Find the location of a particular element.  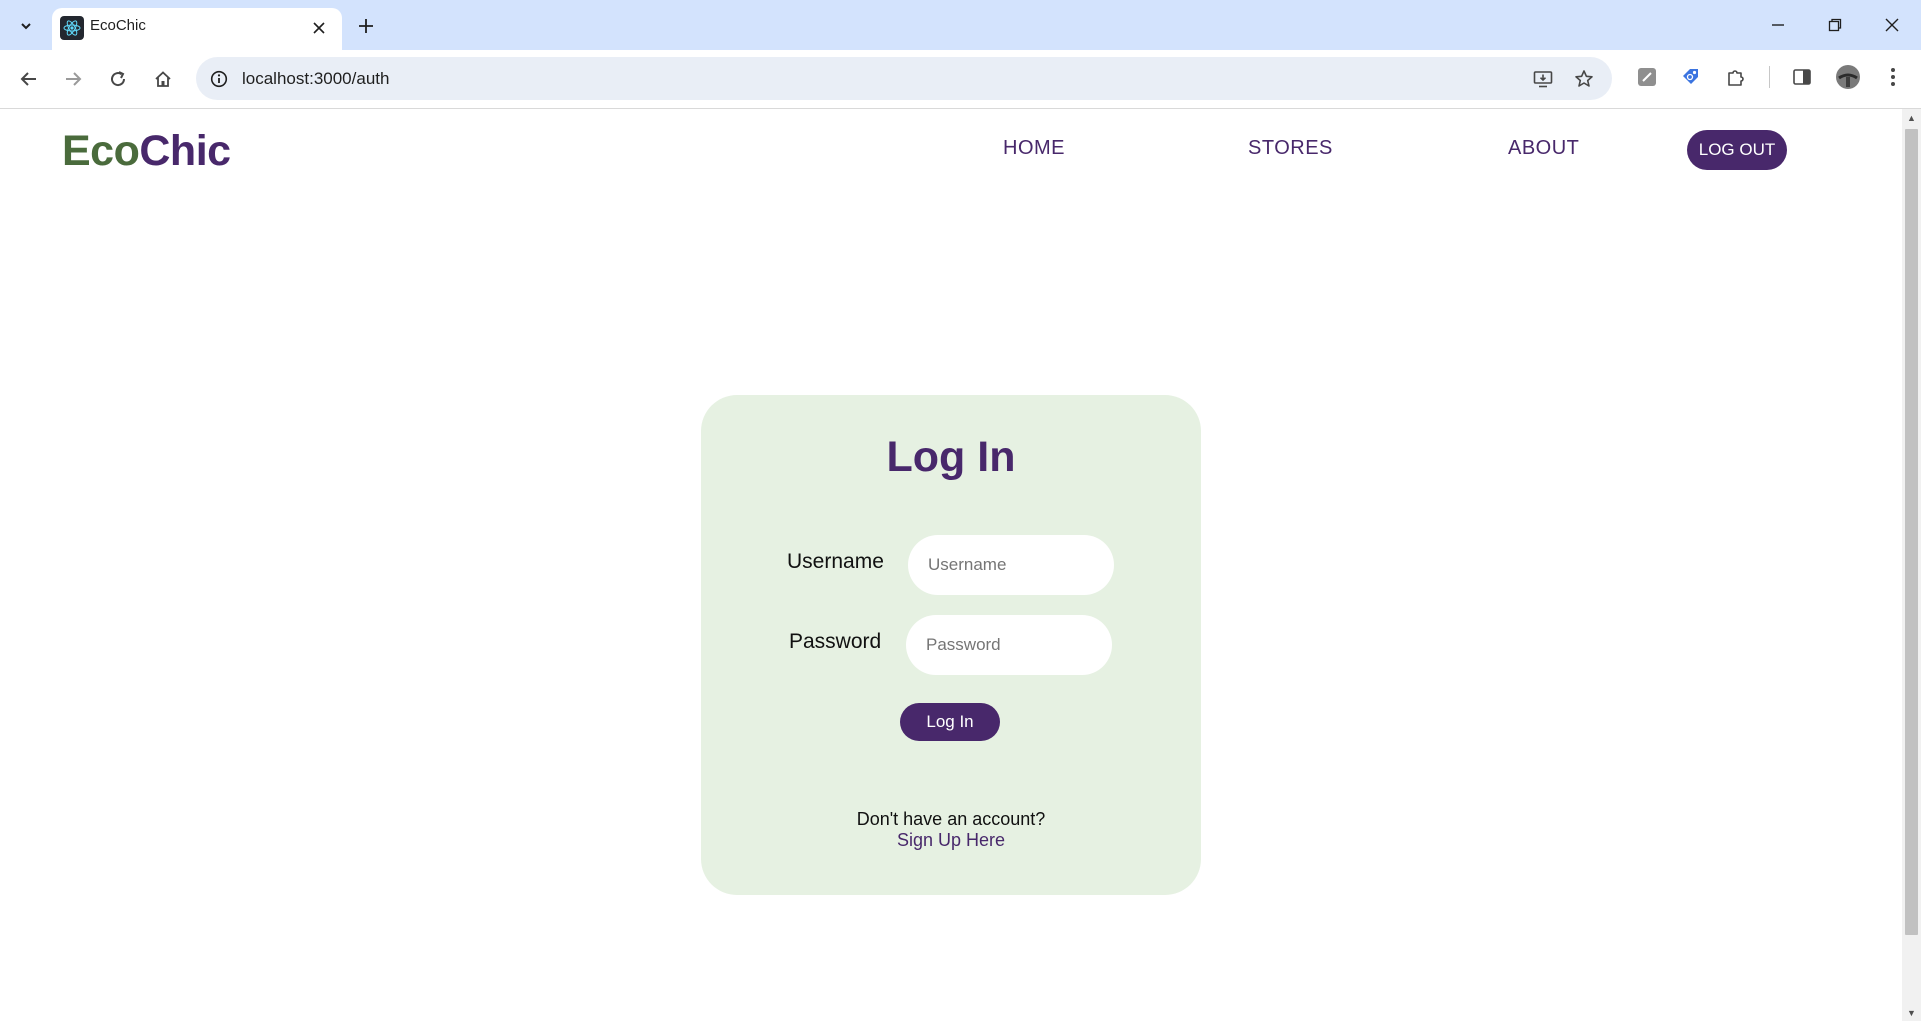

bookmark-star-icon is located at coordinates (1584, 79).